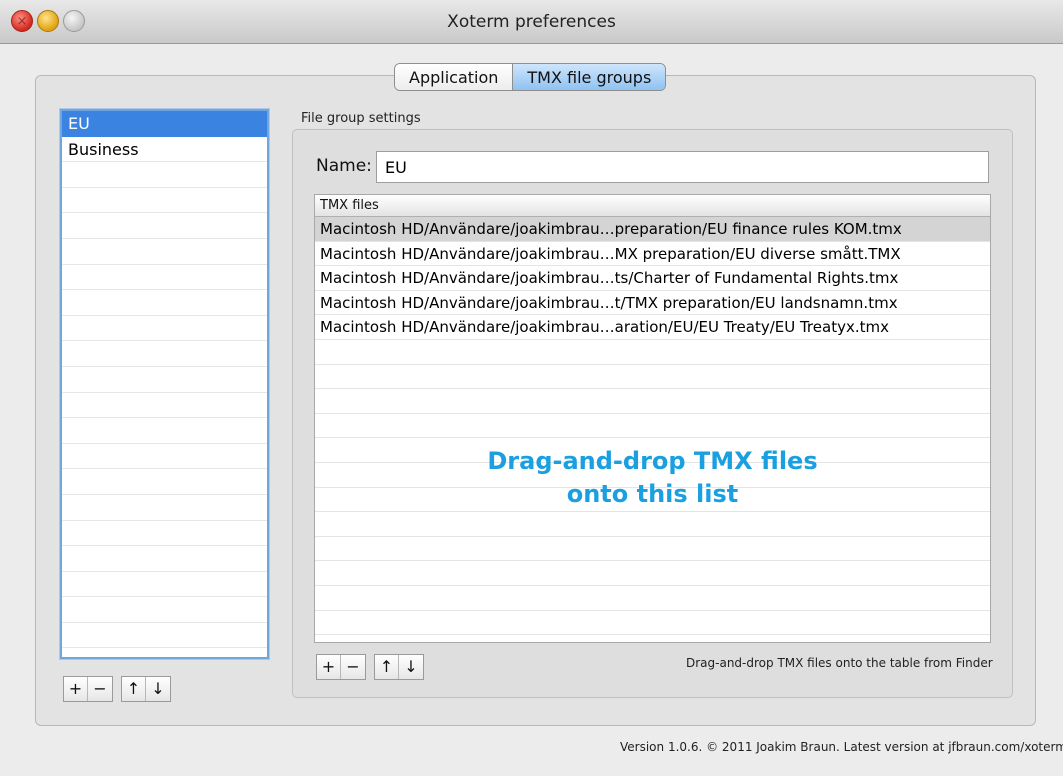 The width and height of the screenshot is (1063, 776). What do you see at coordinates (158, 689) in the screenshot?
I see `move-group-down-button: ↓` at bounding box center [158, 689].